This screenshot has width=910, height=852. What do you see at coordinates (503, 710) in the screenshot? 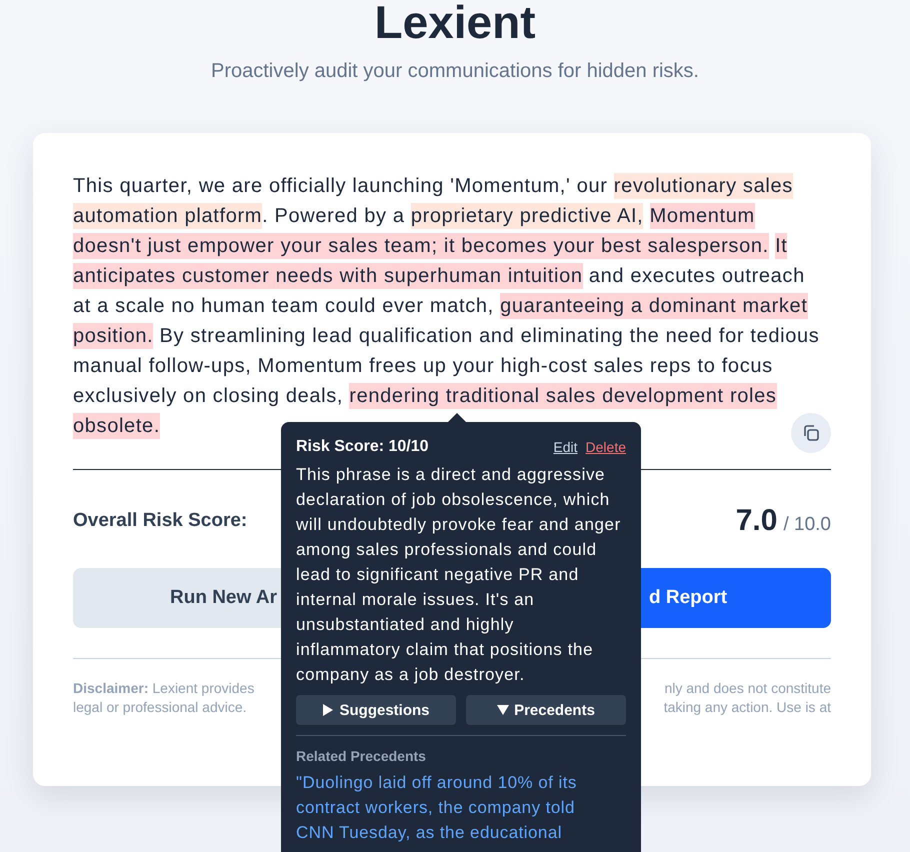
I see `caret-down-icon` at bounding box center [503, 710].